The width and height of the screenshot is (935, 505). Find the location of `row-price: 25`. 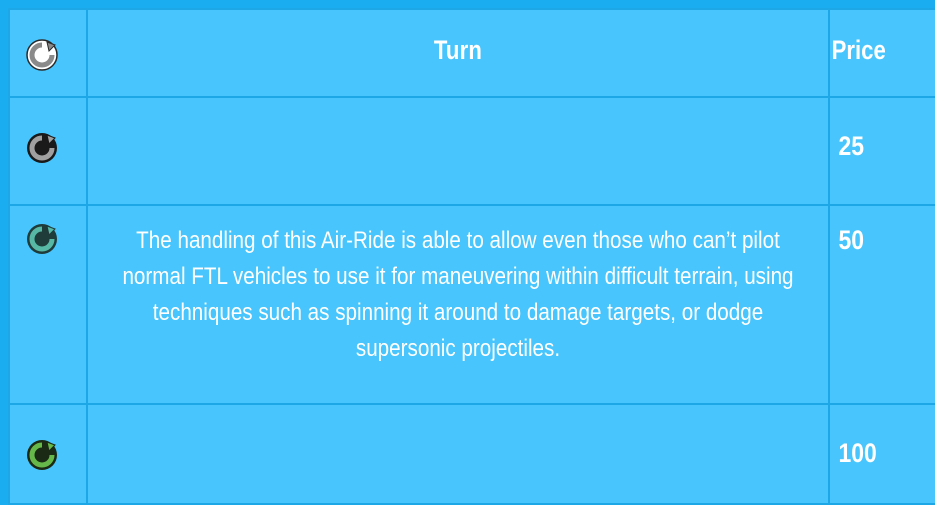

row-price: 25 is located at coordinates (851, 146).